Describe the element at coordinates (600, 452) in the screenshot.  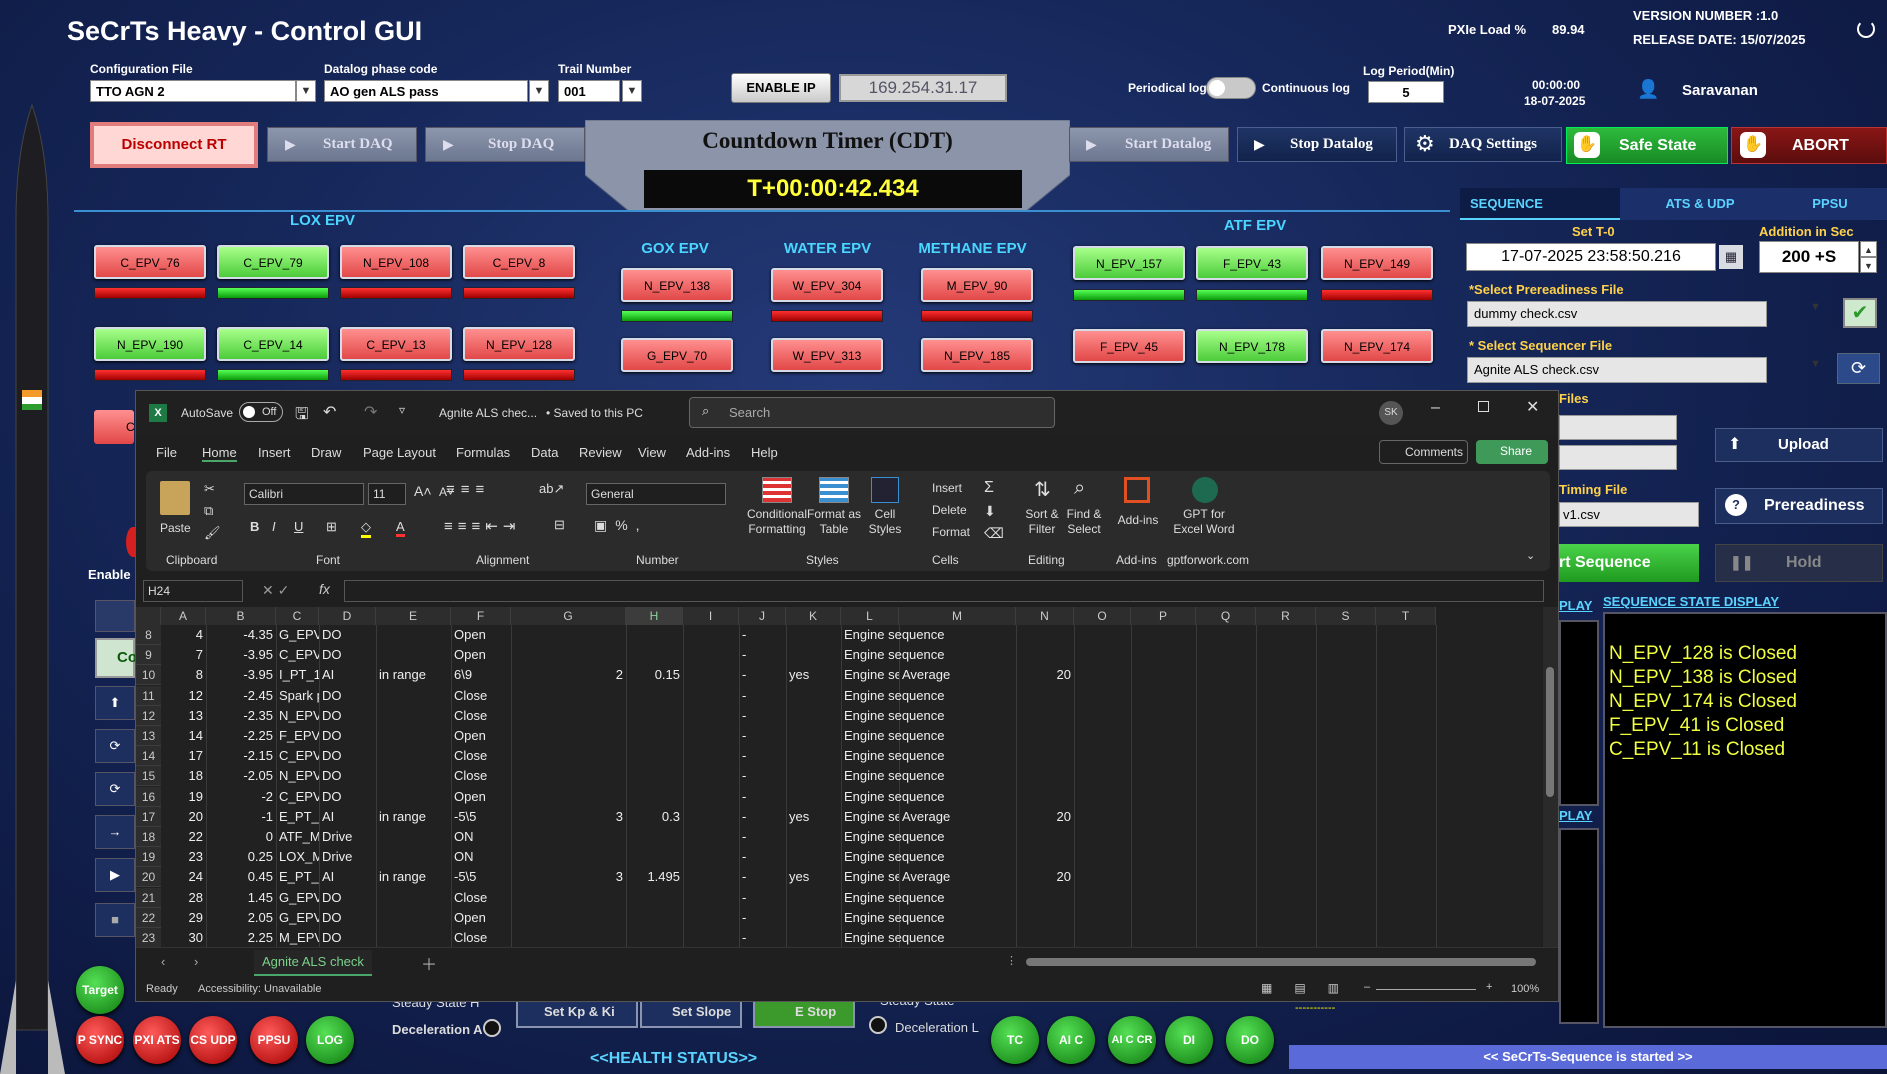
I see `menu-review: Review` at that location.